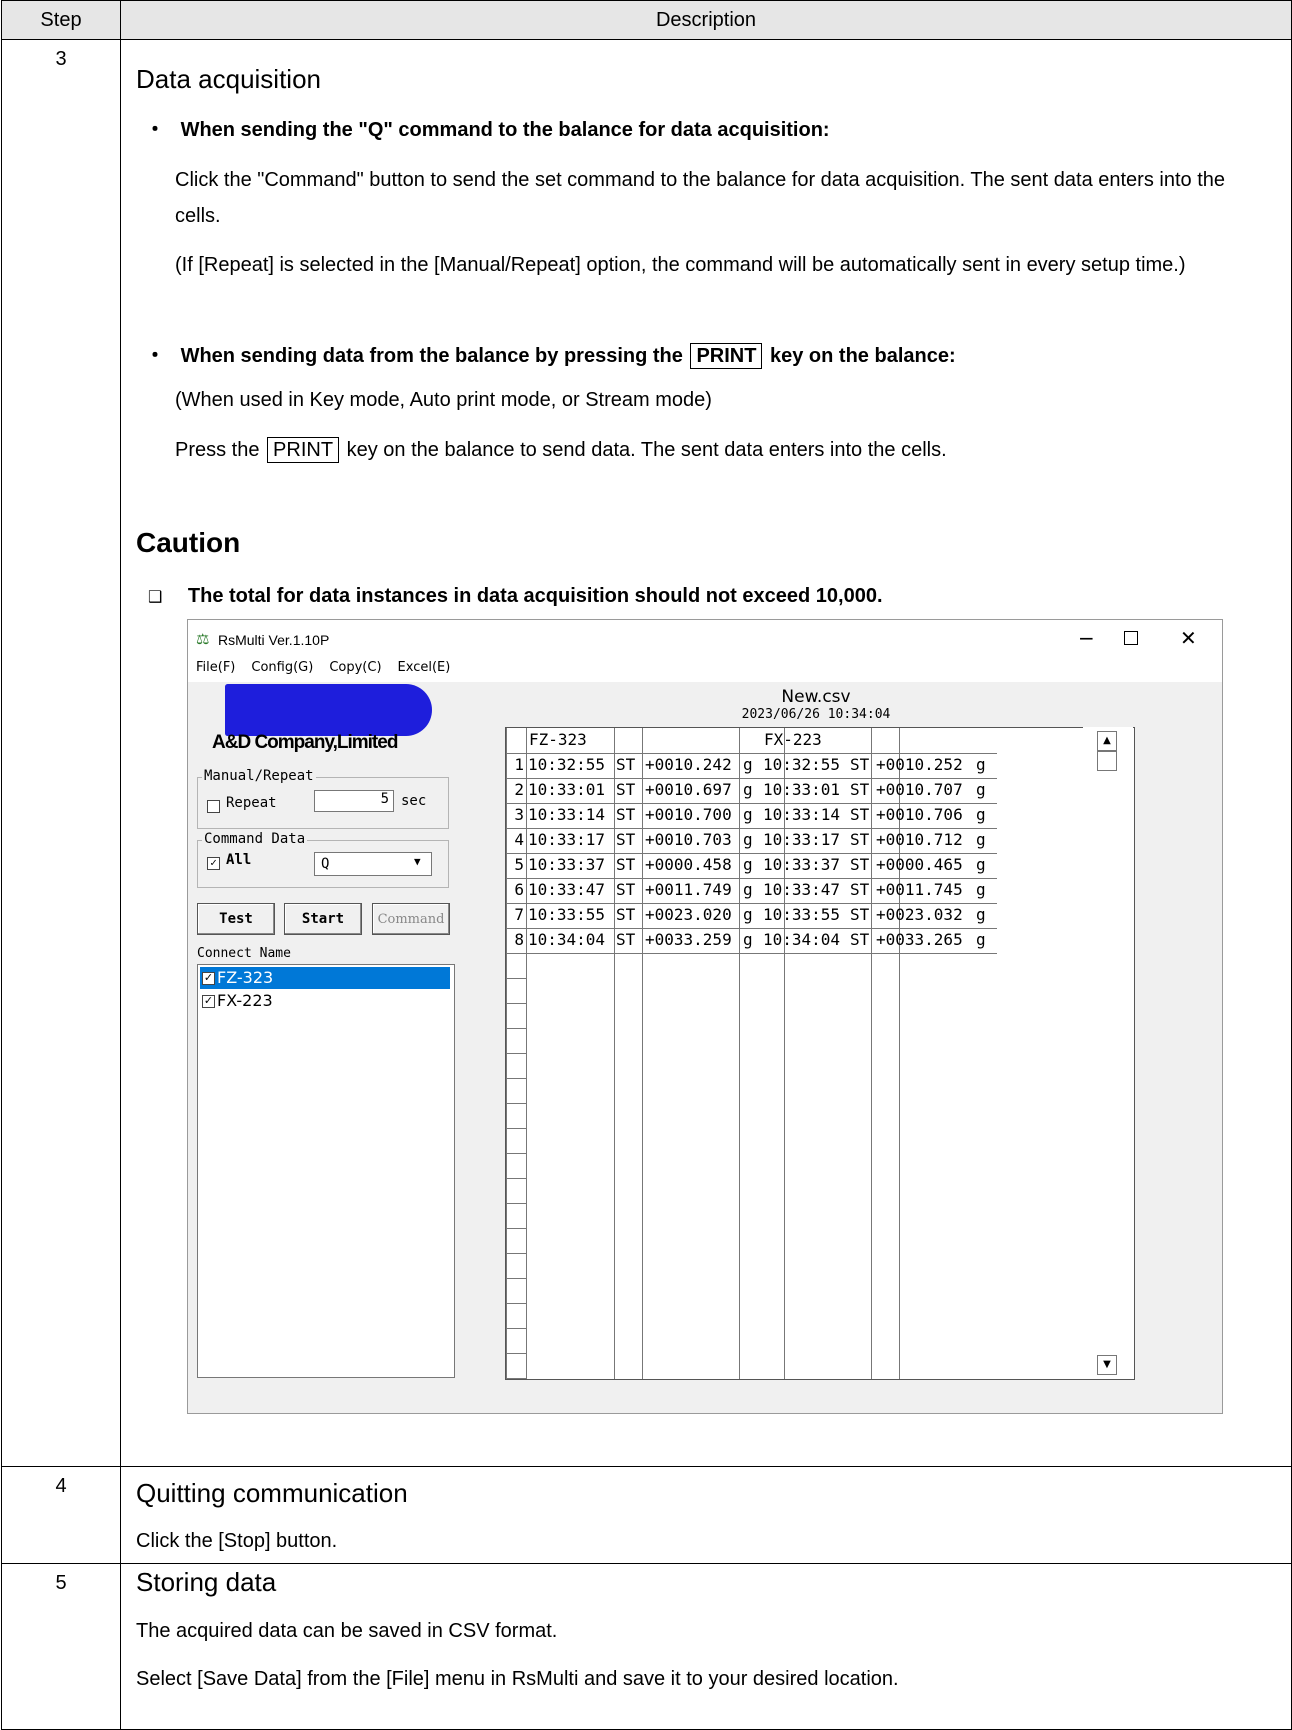  What do you see at coordinates (793, 740) in the screenshot?
I see `grid-header-fx: FX-223` at bounding box center [793, 740].